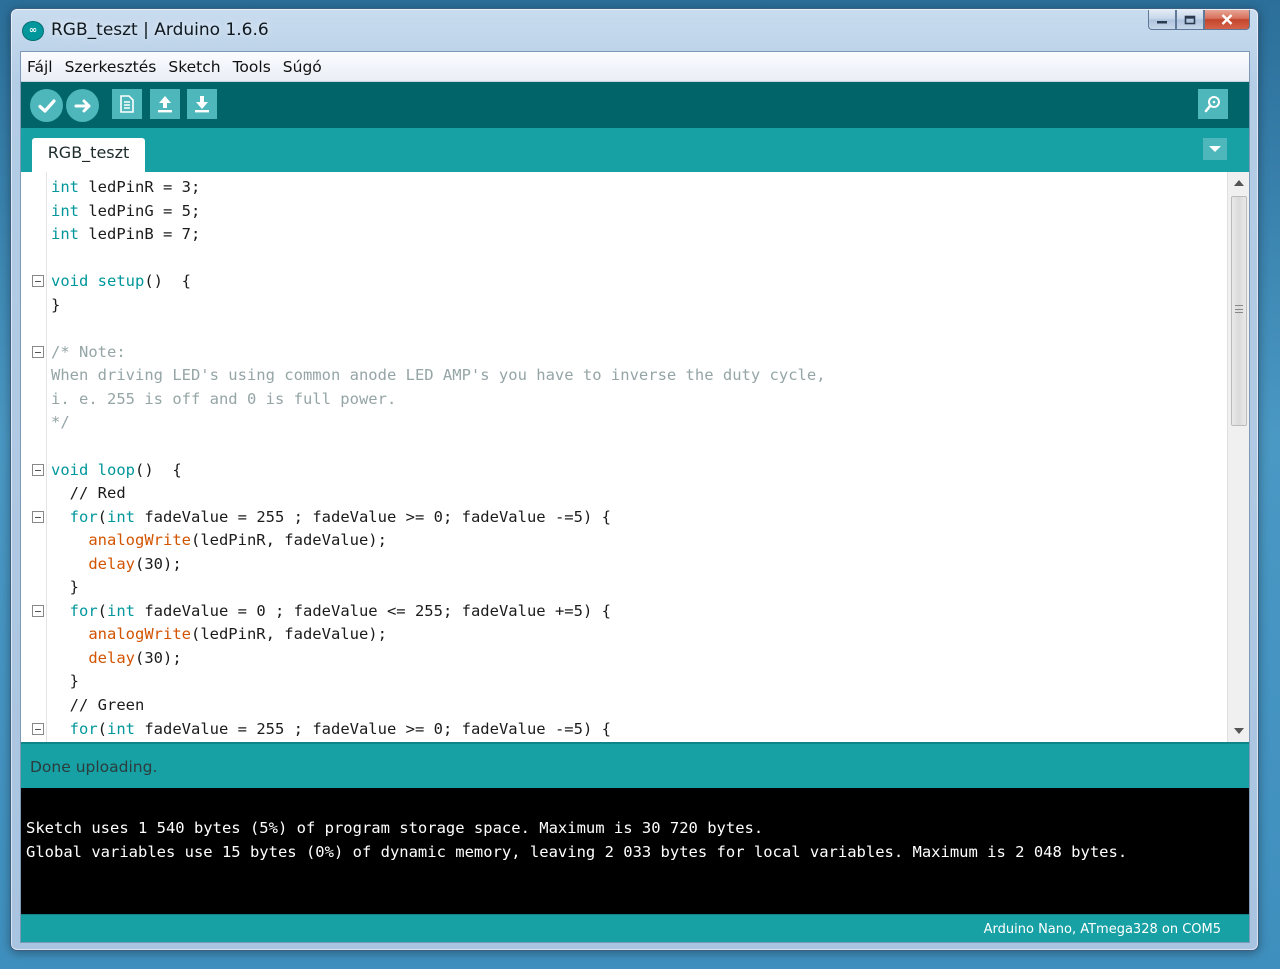 This screenshot has width=1280, height=969. Describe the element at coordinates (635, 105) in the screenshot. I see `toolbar` at that location.